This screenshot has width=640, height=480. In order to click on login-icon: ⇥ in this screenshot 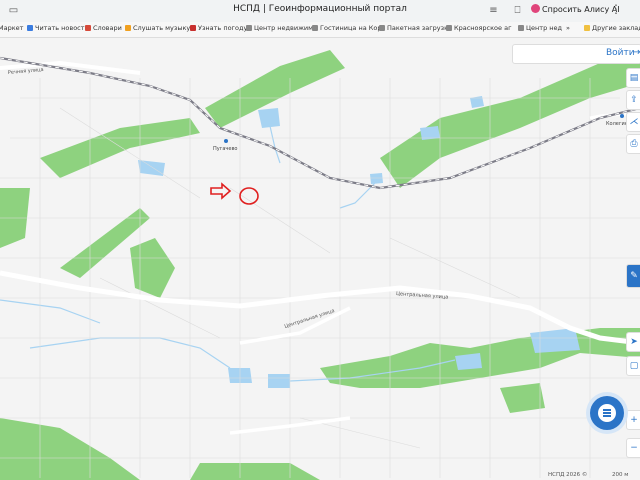, I will do `click(636, 52)`.